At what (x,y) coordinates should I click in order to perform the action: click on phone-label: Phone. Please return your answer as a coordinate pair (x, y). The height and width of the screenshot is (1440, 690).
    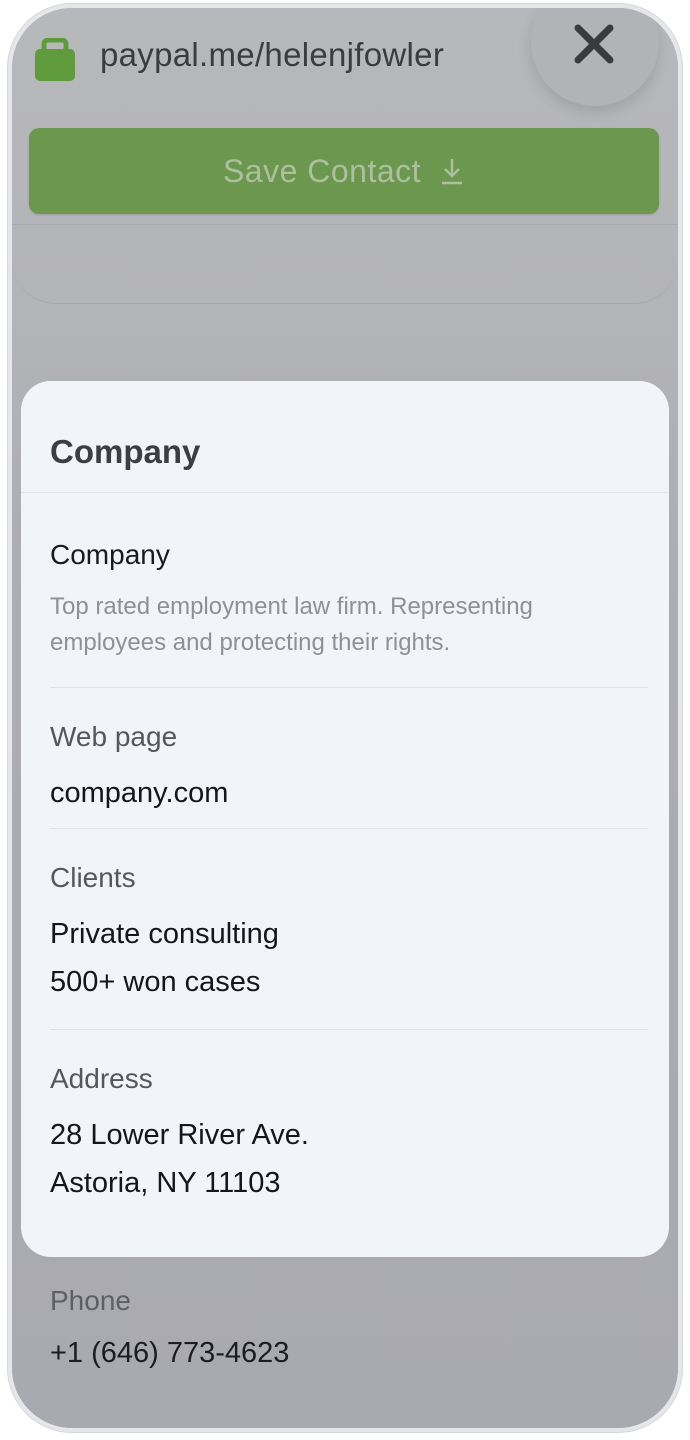
    Looking at the image, I should click on (90, 1300).